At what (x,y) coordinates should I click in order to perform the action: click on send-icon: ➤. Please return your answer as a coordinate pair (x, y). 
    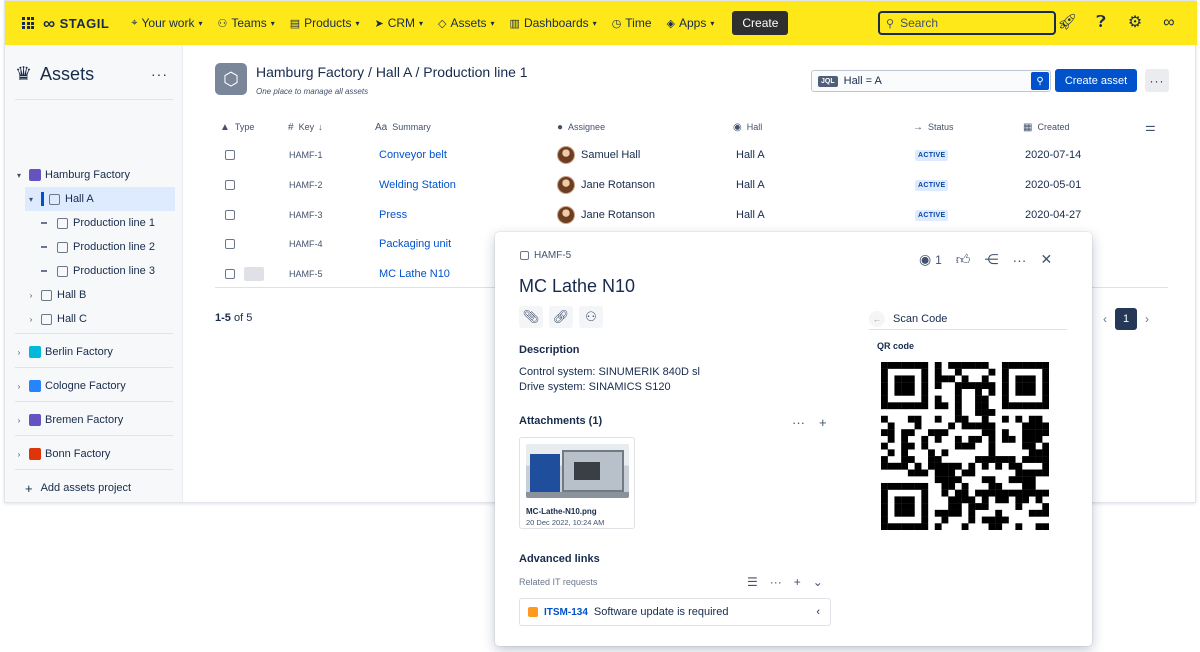
    Looking at the image, I should click on (379, 23).